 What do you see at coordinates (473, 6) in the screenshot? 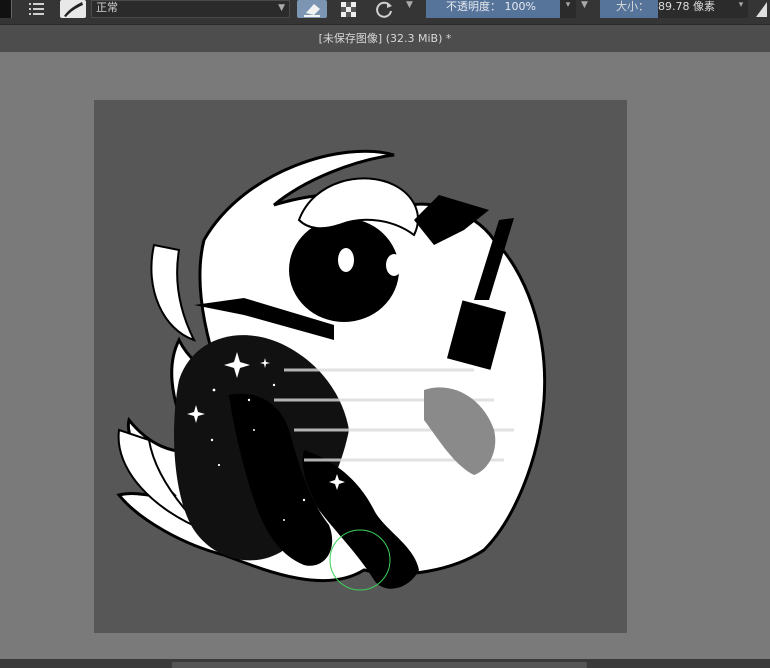
I see `opacity-label: 不透明度：` at bounding box center [473, 6].